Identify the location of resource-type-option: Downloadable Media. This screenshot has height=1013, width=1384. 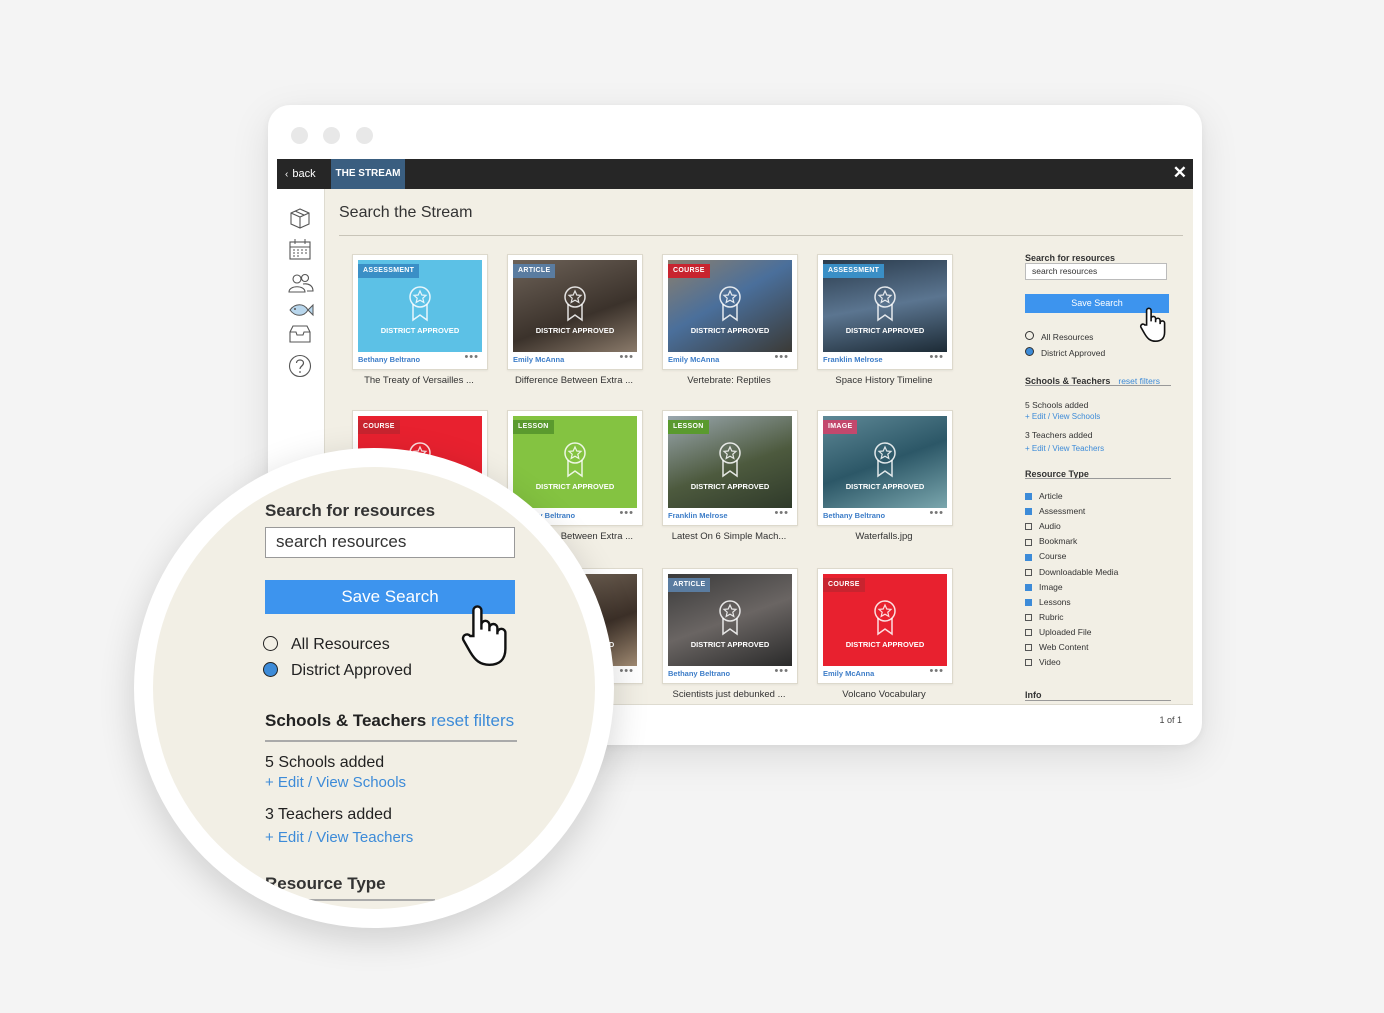
(1071, 572).